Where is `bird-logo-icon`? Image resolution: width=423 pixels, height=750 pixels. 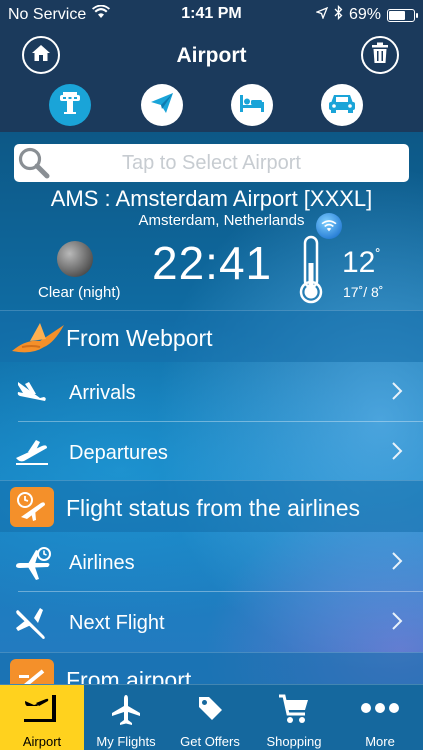 bird-logo-icon is located at coordinates (39, 341).